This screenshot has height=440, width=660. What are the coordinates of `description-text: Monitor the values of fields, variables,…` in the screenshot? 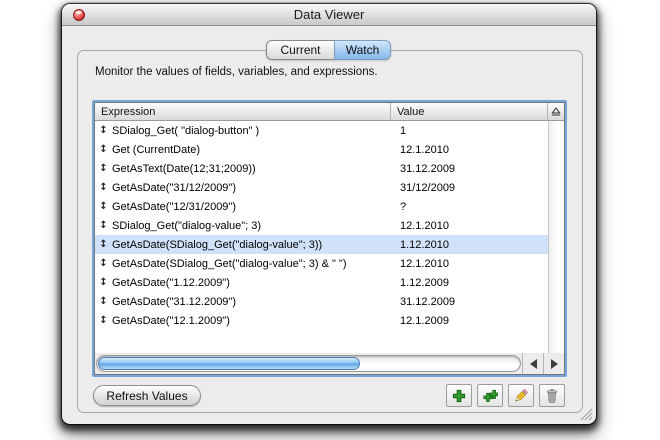 It's located at (236, 72).